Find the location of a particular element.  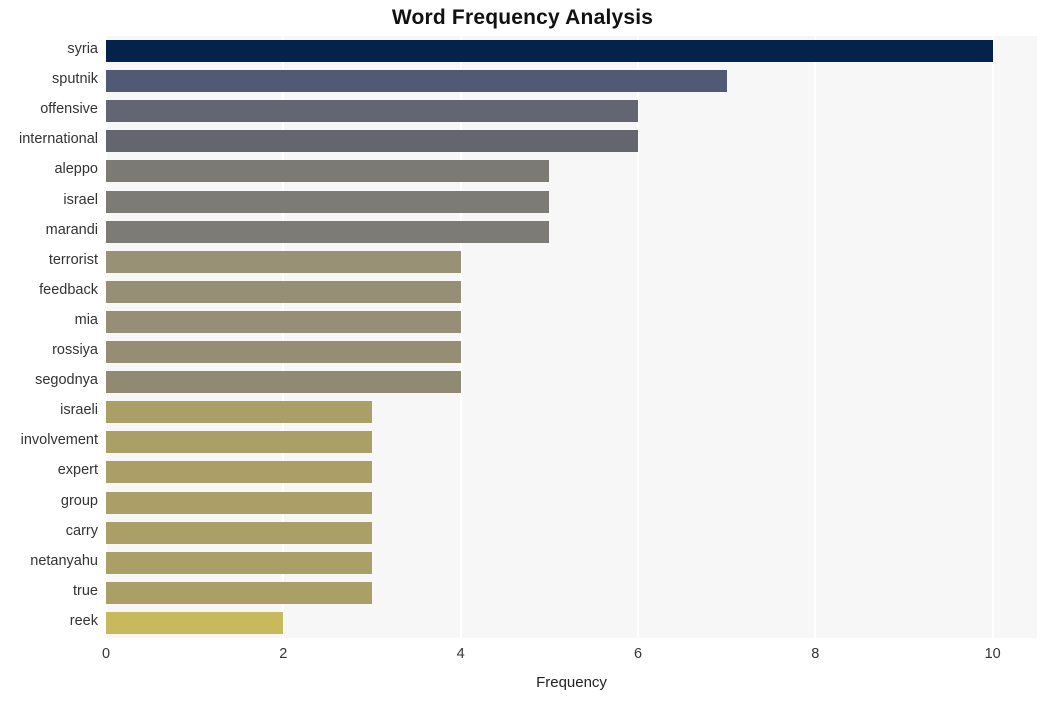

x-axis-title: Frequency is located at coordinates (571, 682).